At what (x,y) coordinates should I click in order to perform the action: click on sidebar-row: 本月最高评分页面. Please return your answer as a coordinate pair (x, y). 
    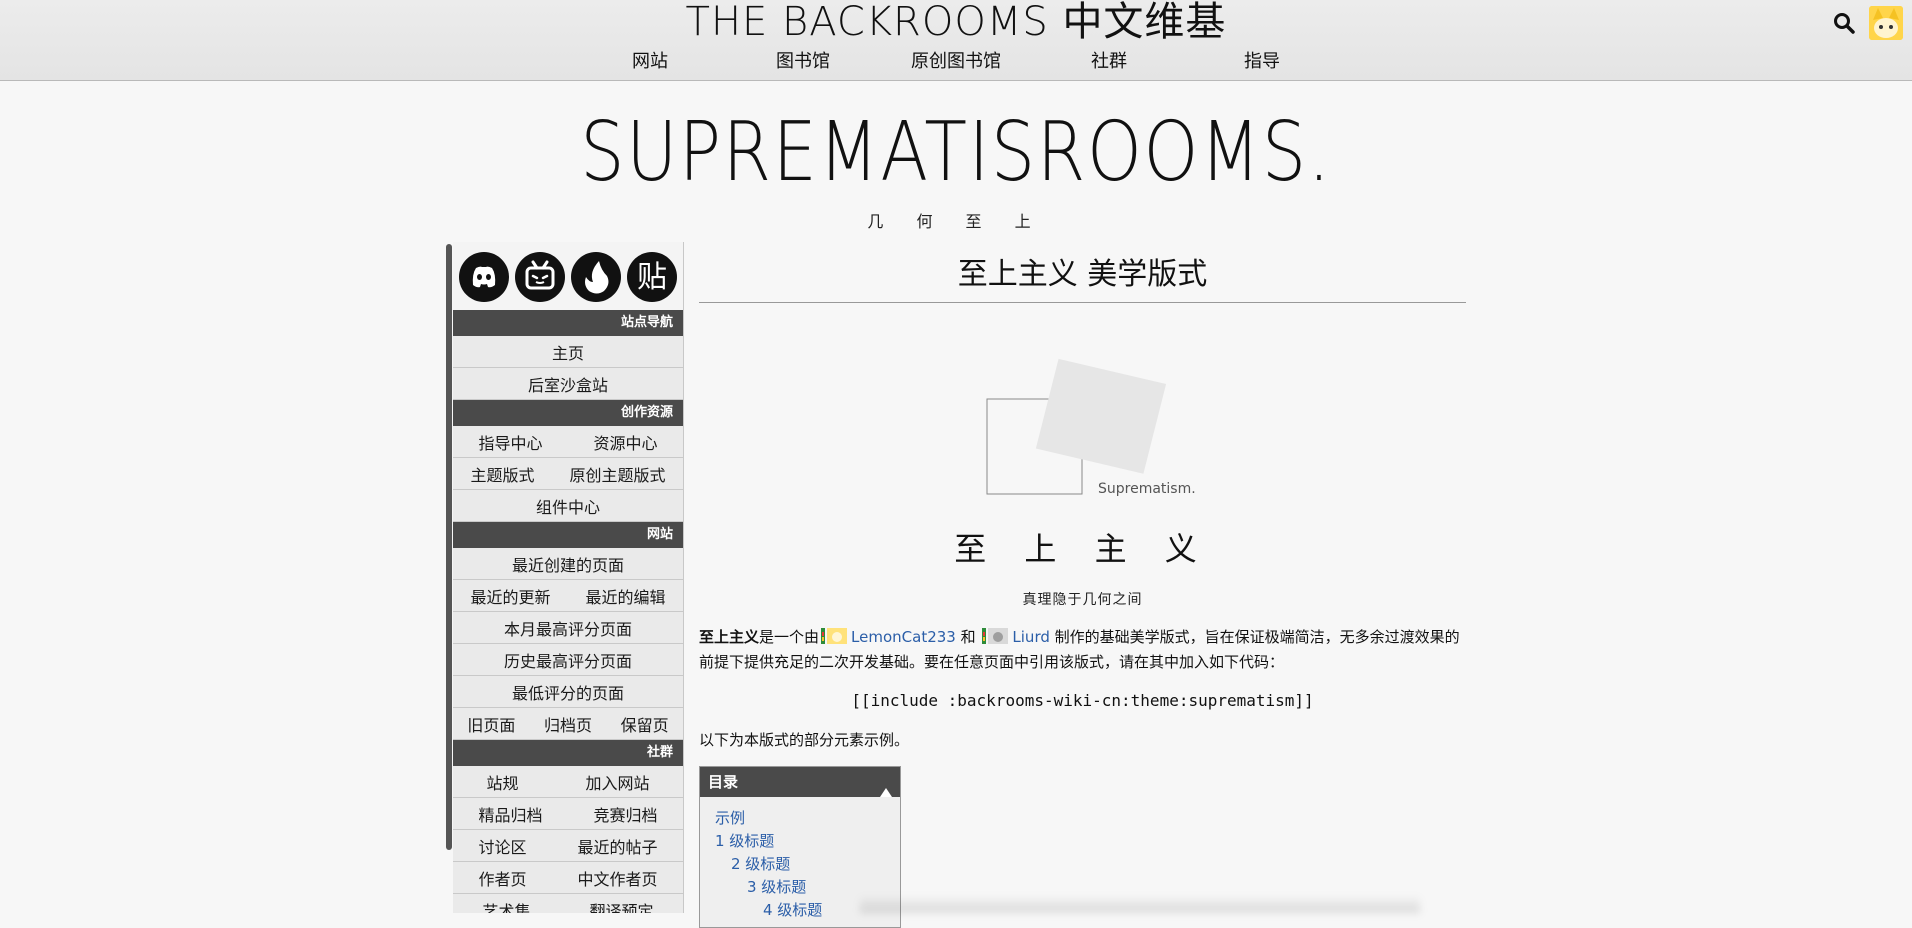
    Looking at the image, I should click on (568, 628).